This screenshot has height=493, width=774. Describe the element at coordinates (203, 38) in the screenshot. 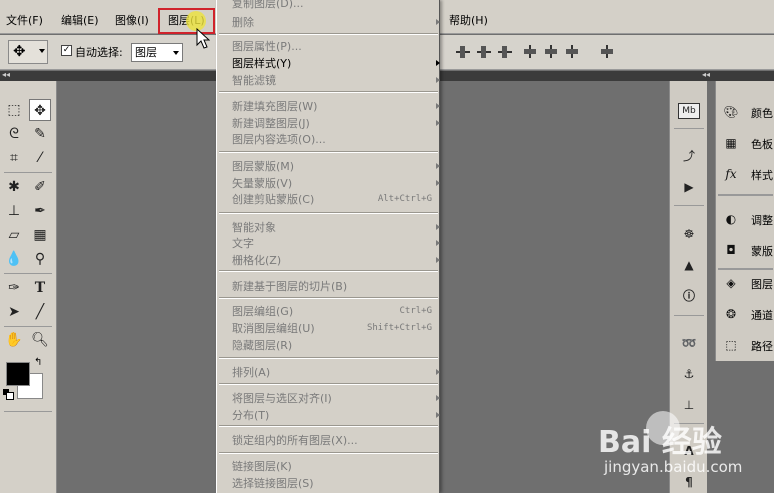

I see `mouse-cursor-icon` at that location.